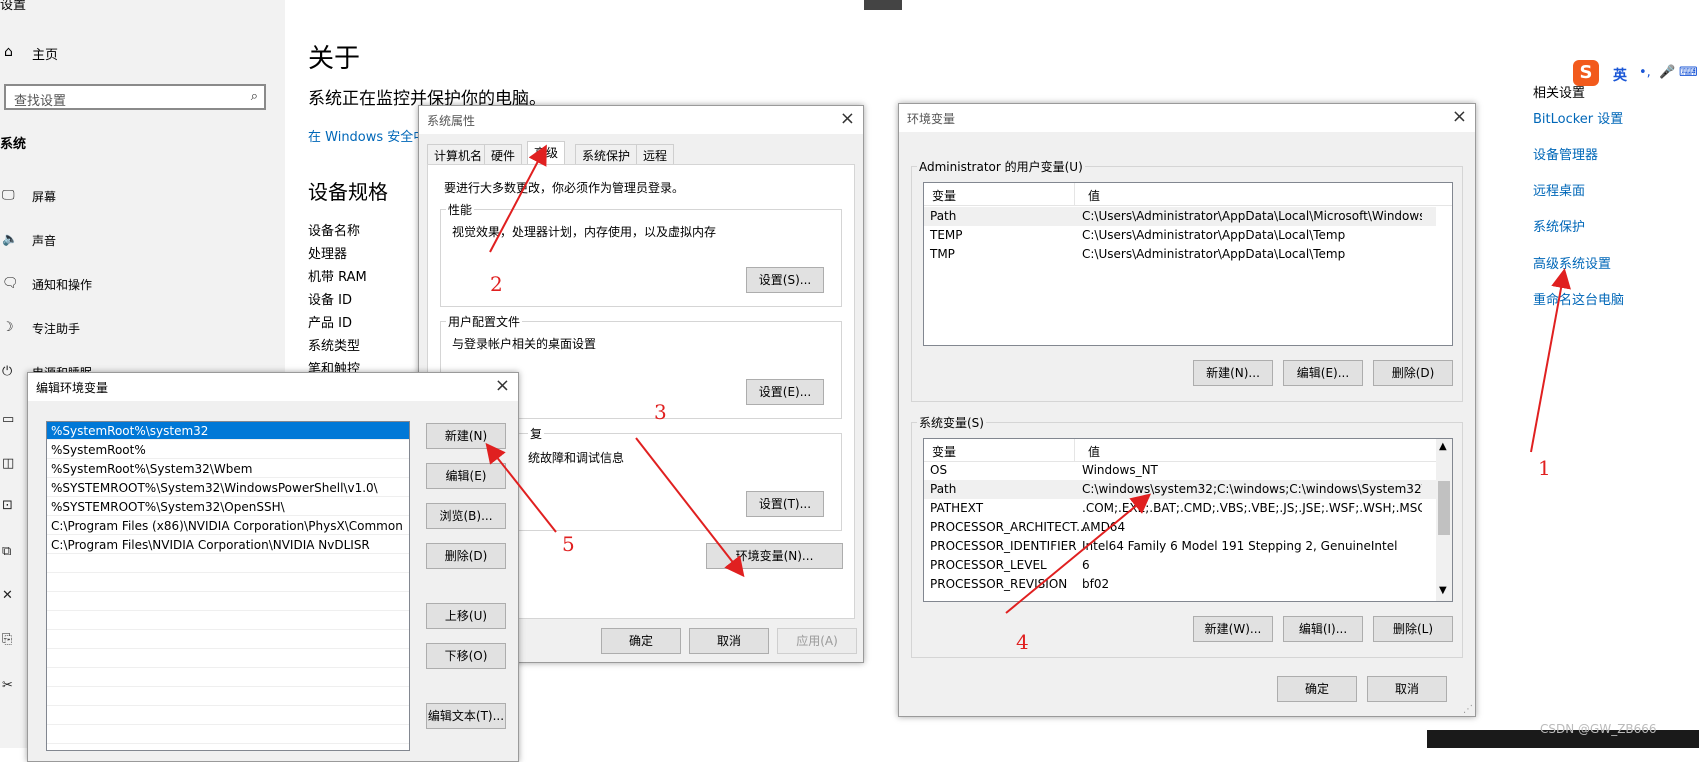 This screenshot has height=762, width=1699. I want to click on annotation-label-1: 1, so click(1544, 468).